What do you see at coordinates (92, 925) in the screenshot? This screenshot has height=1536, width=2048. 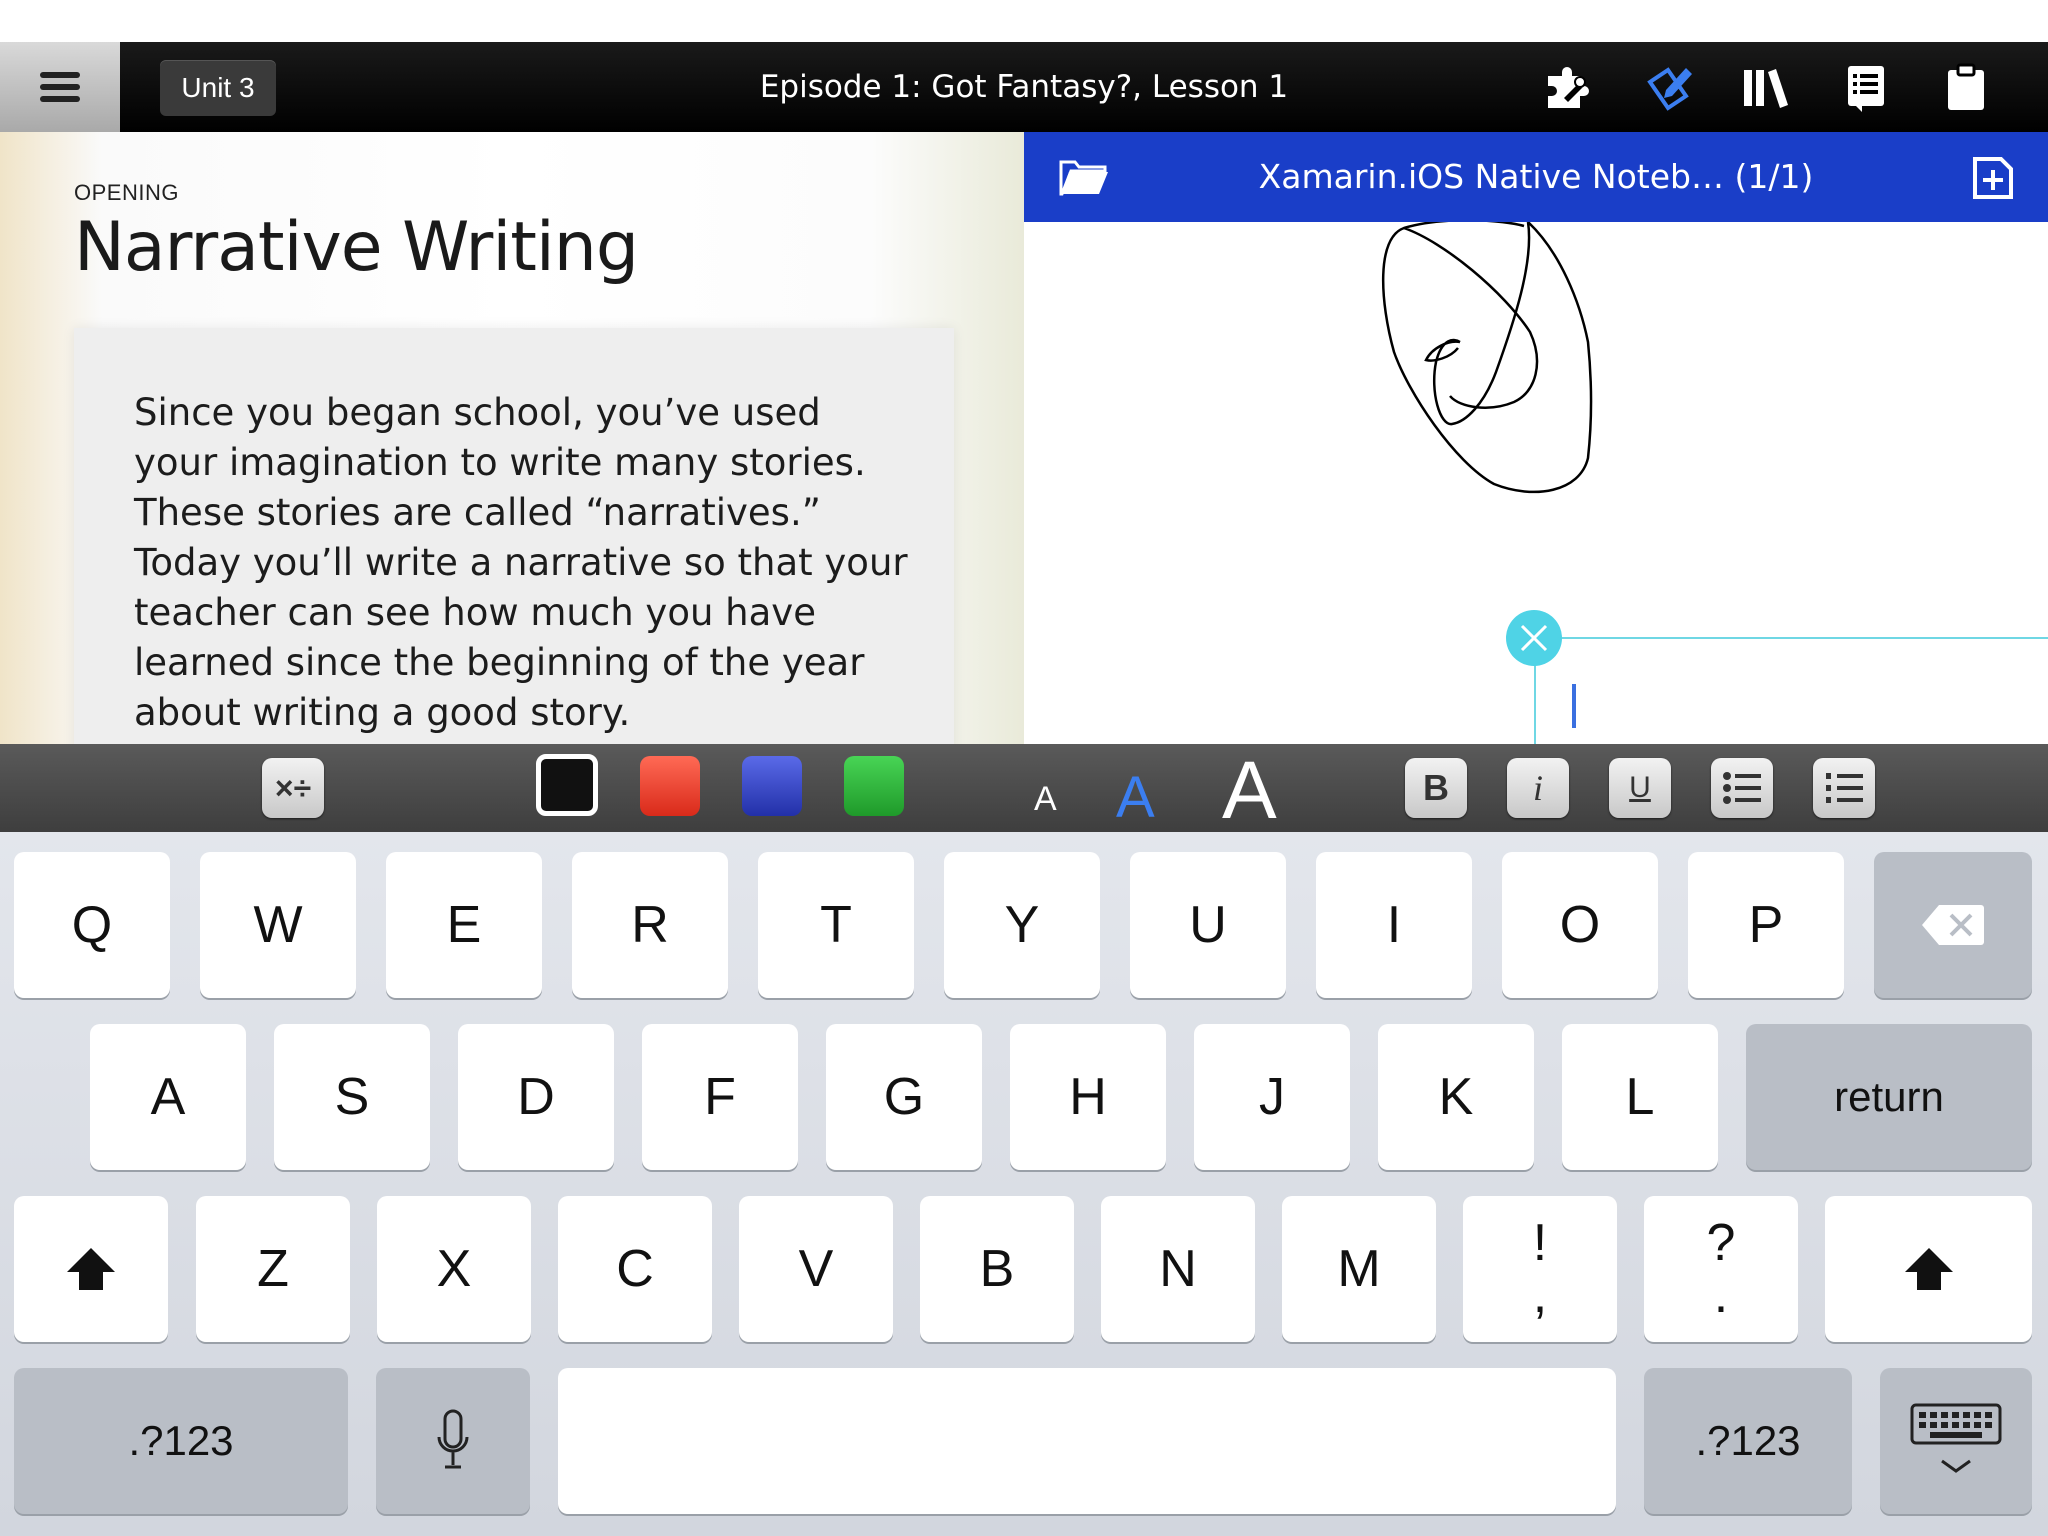 I see `key-q: Q` at bounding box center [92, 925].